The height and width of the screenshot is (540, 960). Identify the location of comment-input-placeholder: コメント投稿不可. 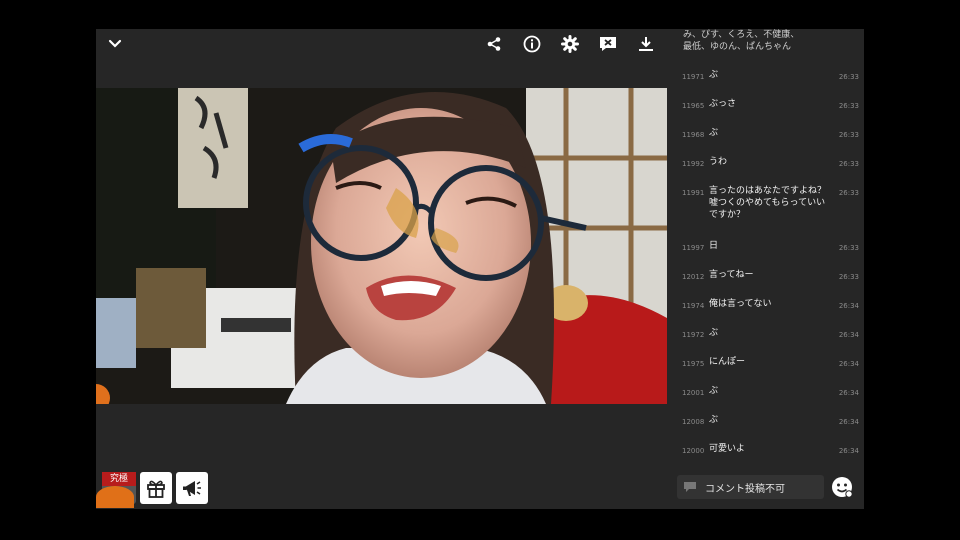
(745, 489).